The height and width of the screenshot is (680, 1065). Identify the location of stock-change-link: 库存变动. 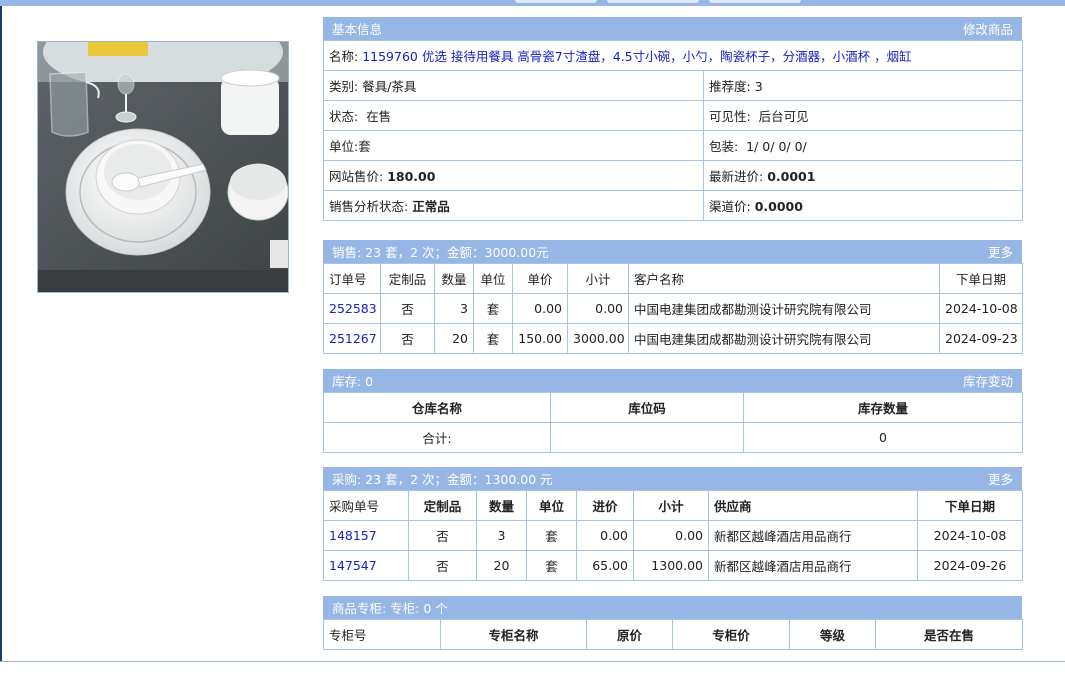
(988, 380).